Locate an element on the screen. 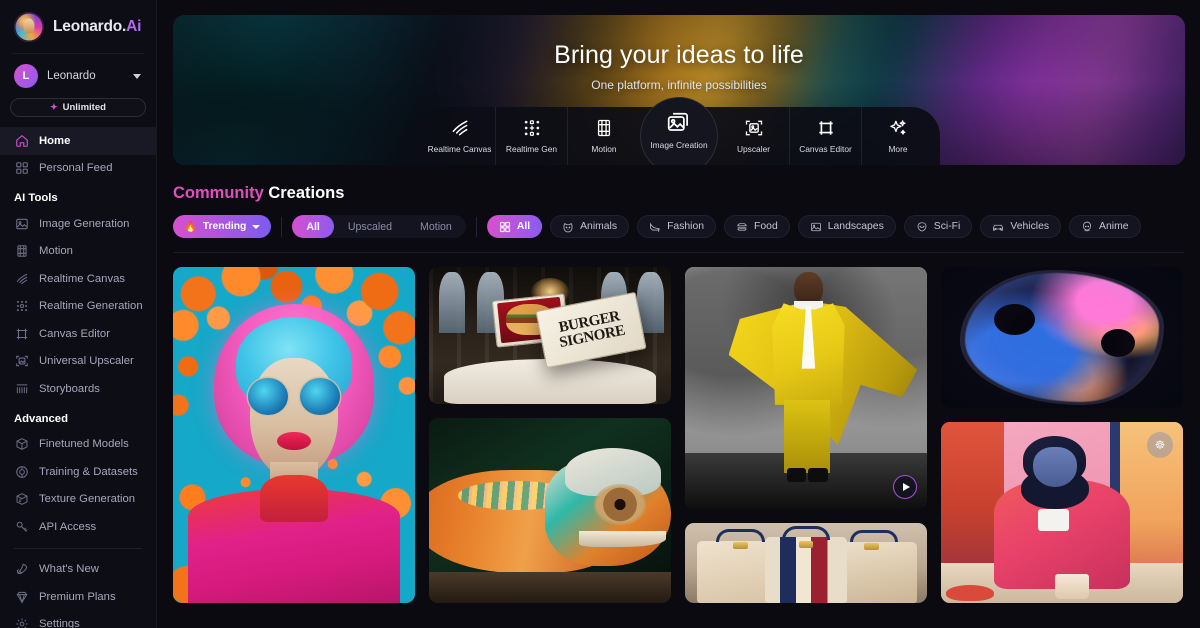 This screenshot has height=628, width=1200. sidebar-item-motion: Motion is located at coordinates (78, 252).